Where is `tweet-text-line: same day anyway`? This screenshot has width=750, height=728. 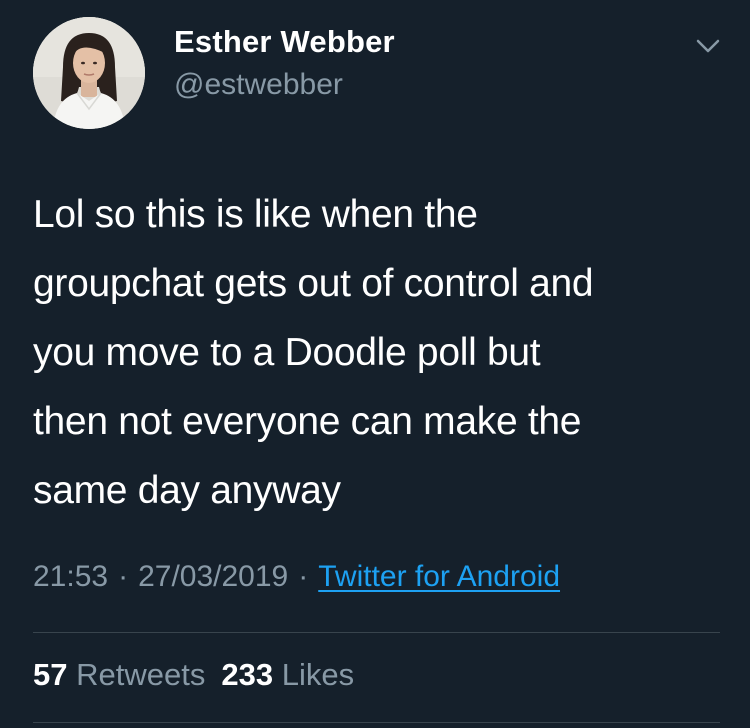 tweet-text-line: same day anyway is located at coordinates (187, 490).